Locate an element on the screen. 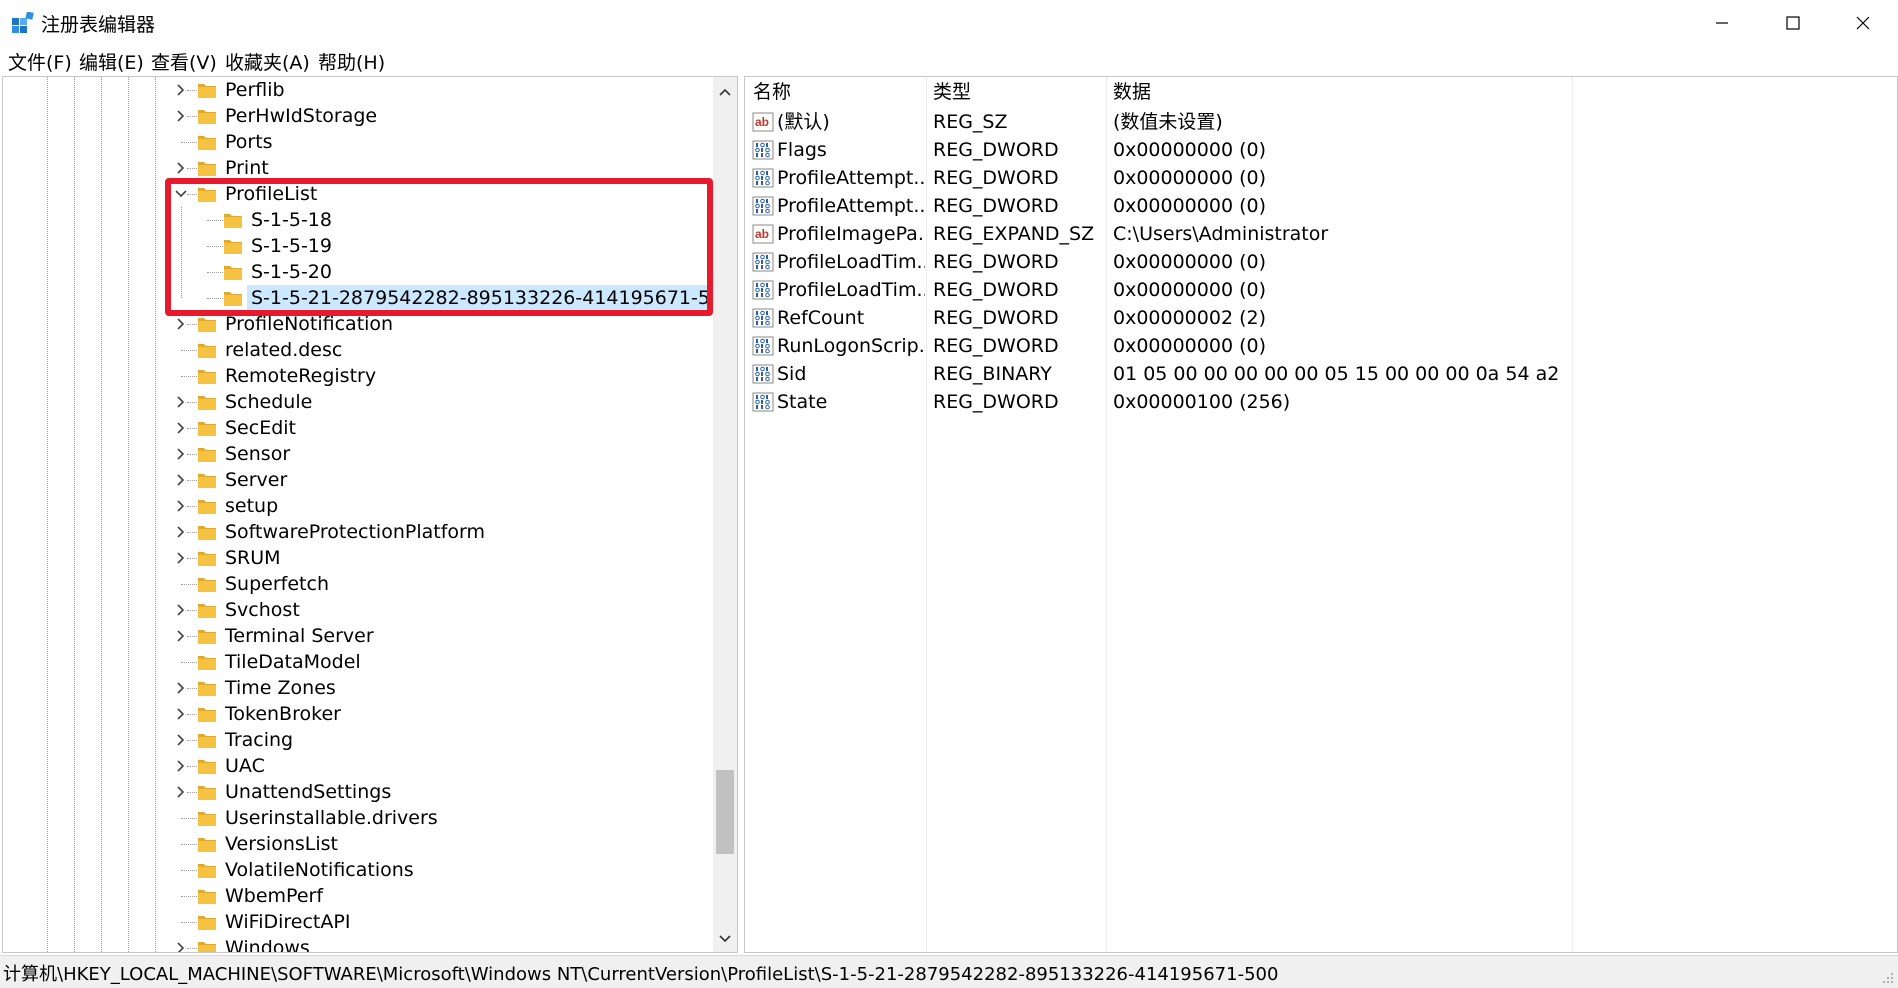 The image size is (1898, 988). menu-help: 帮助(H) is located at coordinates (351, 61).